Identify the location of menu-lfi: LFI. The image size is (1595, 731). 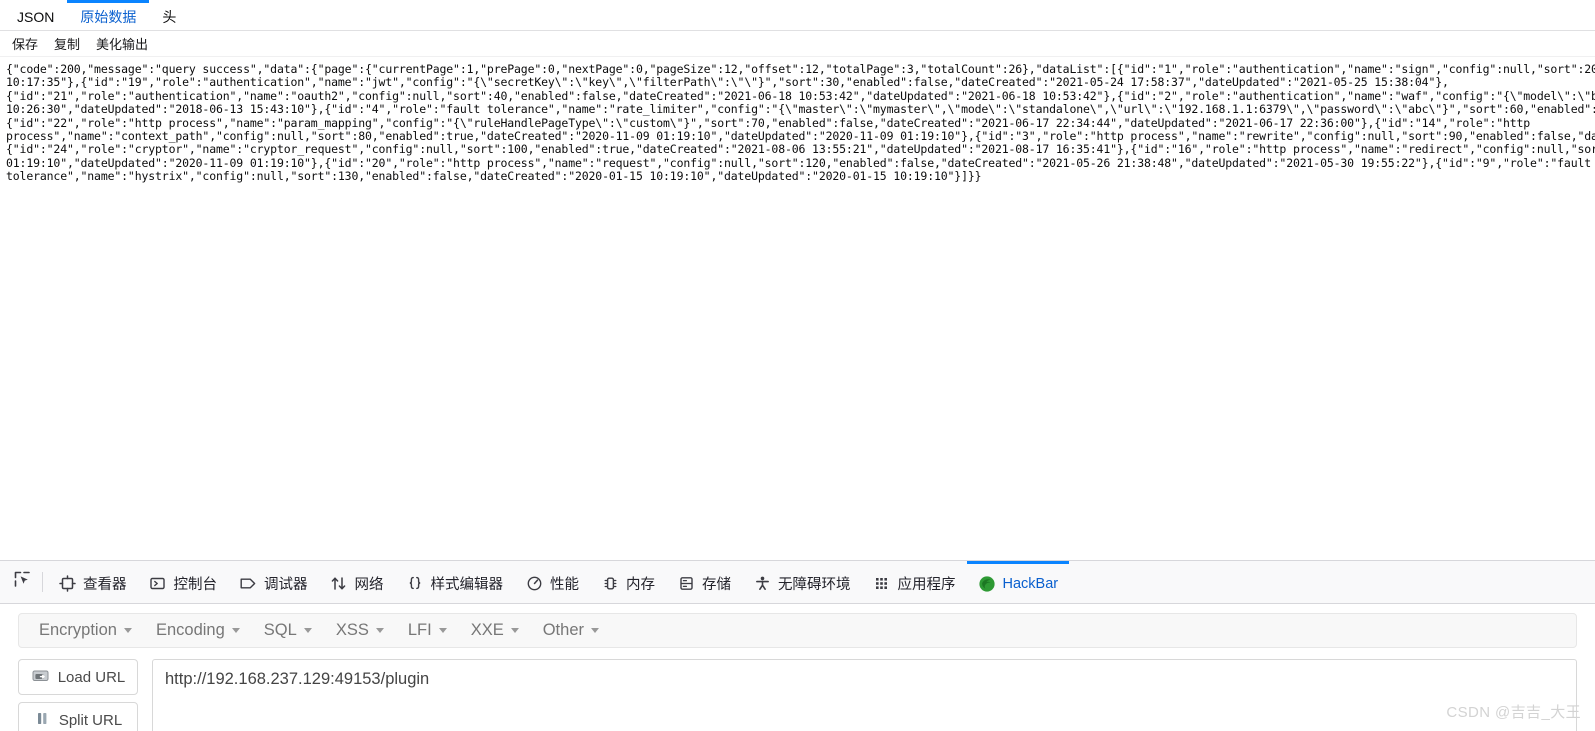
(427, 630).